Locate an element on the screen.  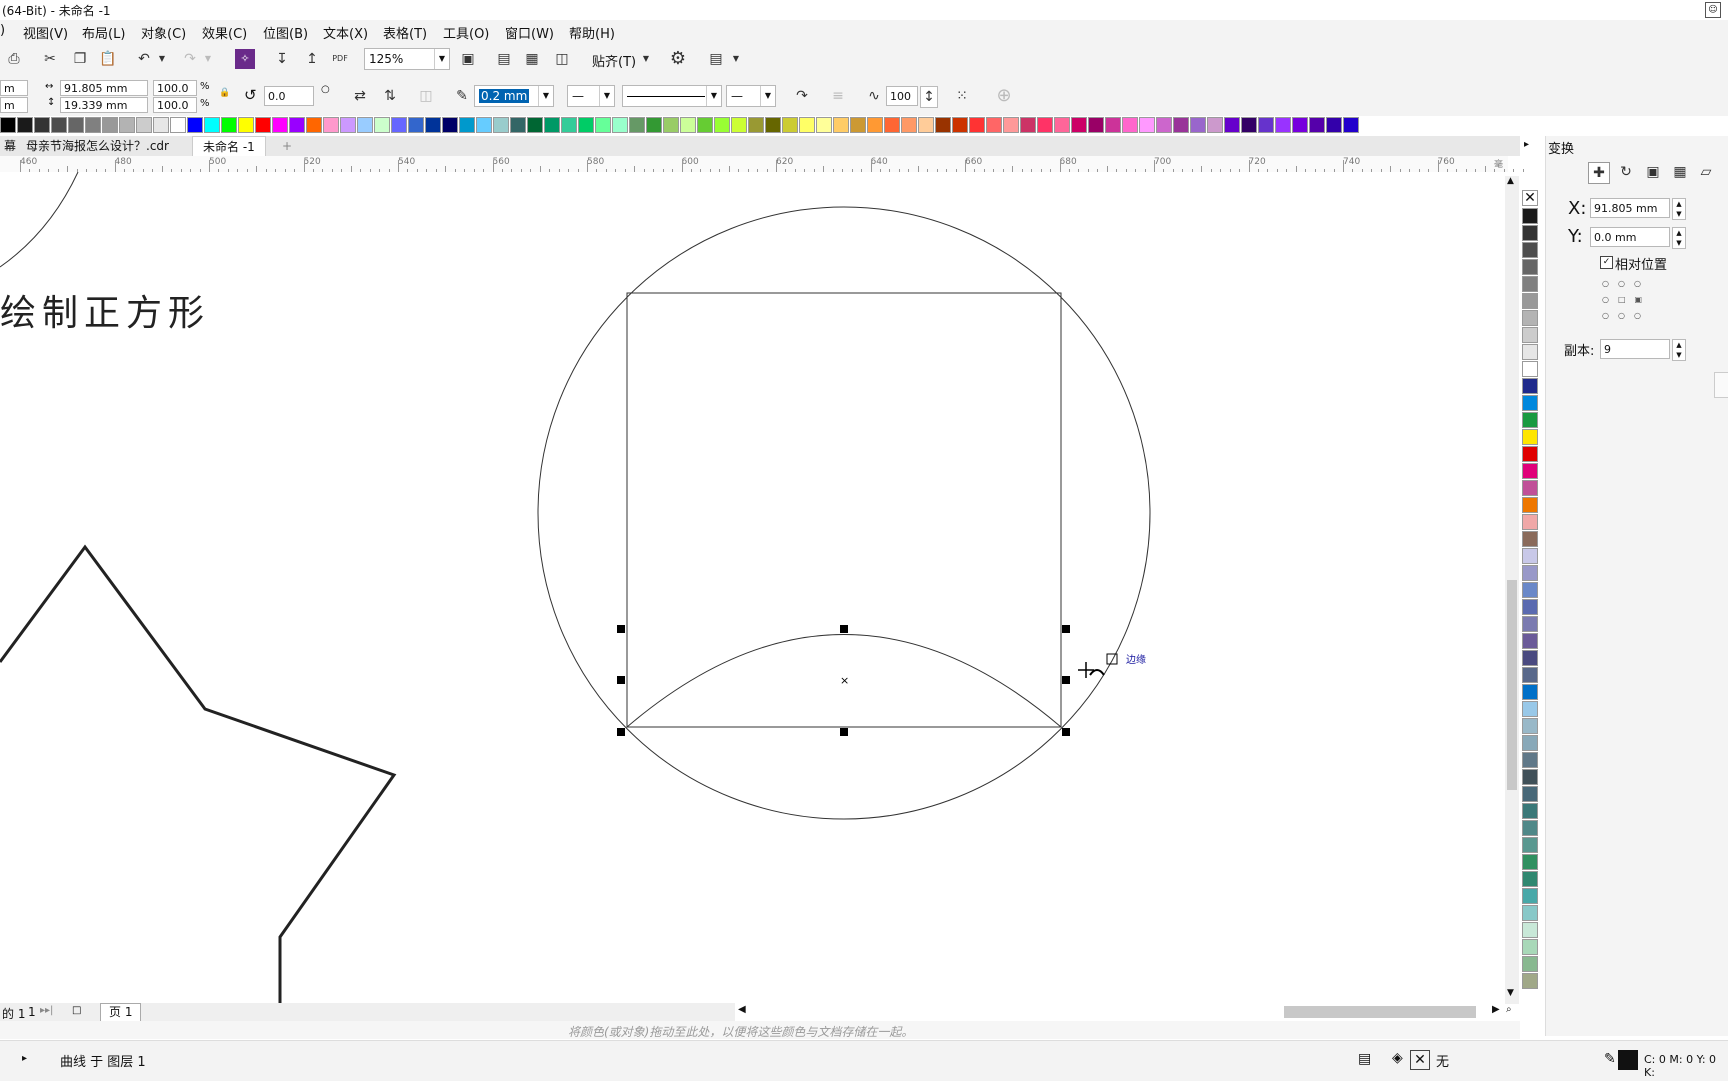
mirror-vertical-icon: ⇅ is located at coordinates (390, 96).